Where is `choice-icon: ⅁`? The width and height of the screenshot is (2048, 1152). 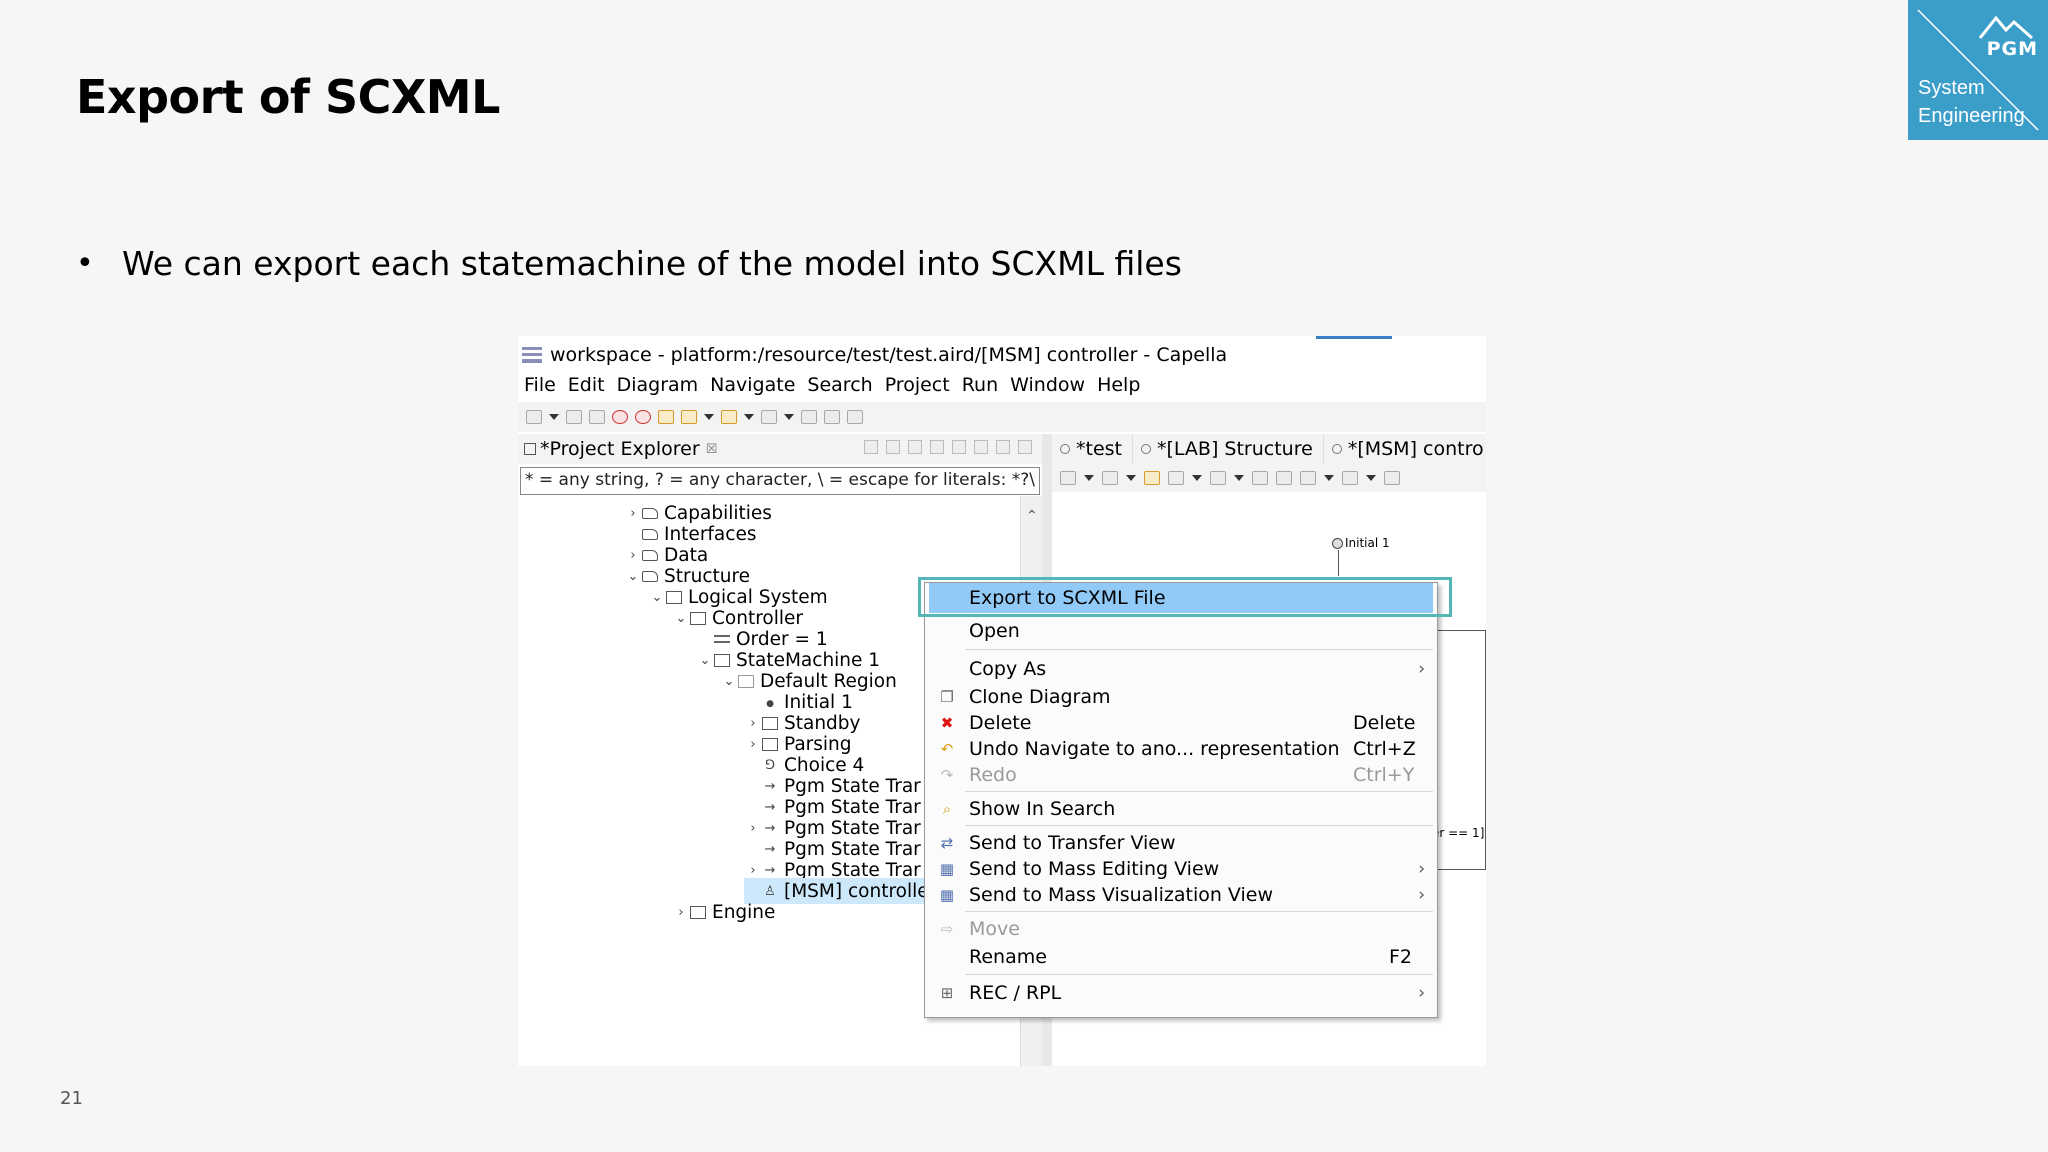
choice-icon: ⅁ is located at coordinates (770, 765).